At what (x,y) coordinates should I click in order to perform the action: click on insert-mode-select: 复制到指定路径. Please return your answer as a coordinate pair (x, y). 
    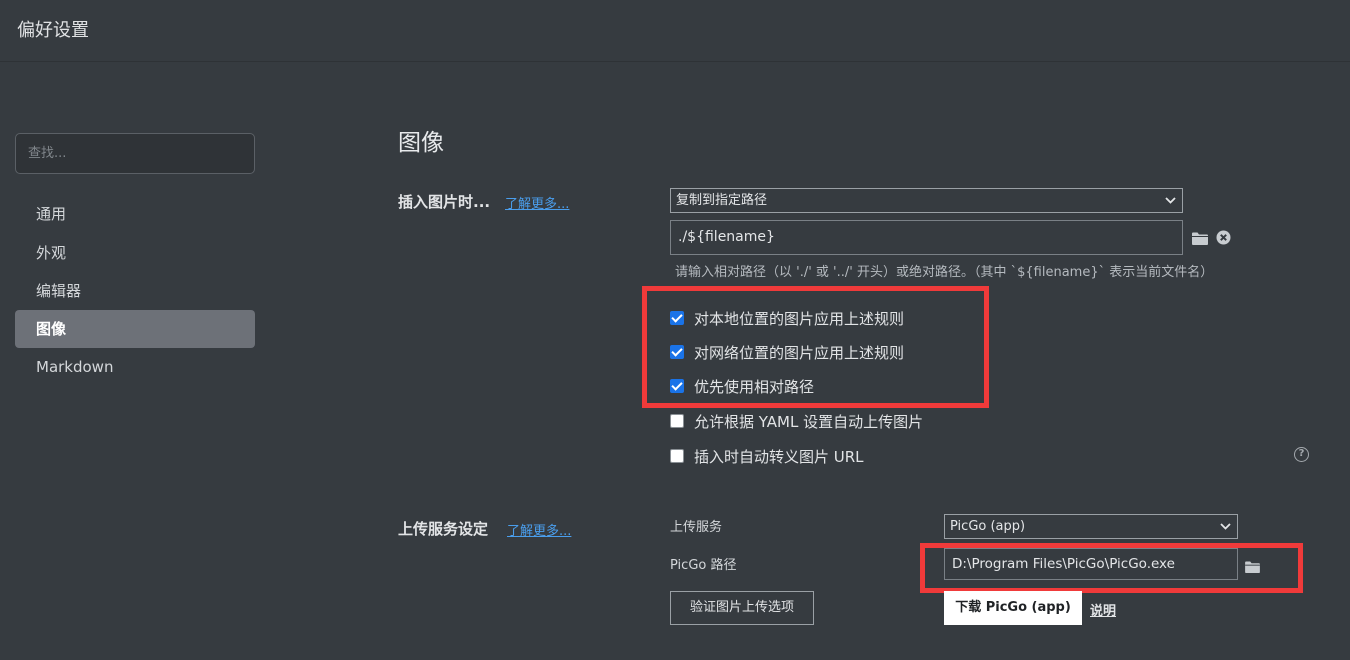
    Looking at the image, I should click on (926, 200).